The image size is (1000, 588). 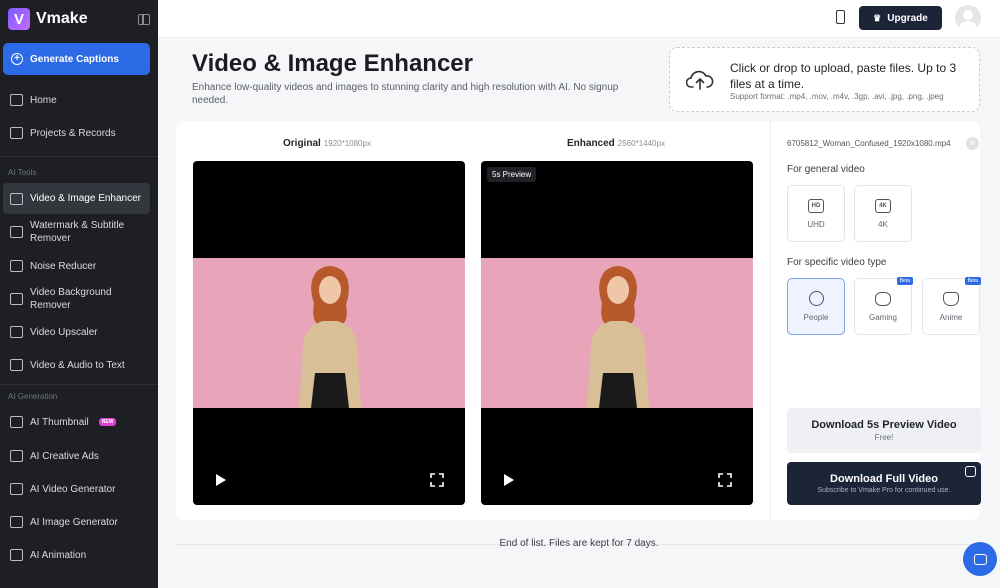 I want to click on footer-note: End of list. Files are kept for 7 days., so click(x=579, y=543).